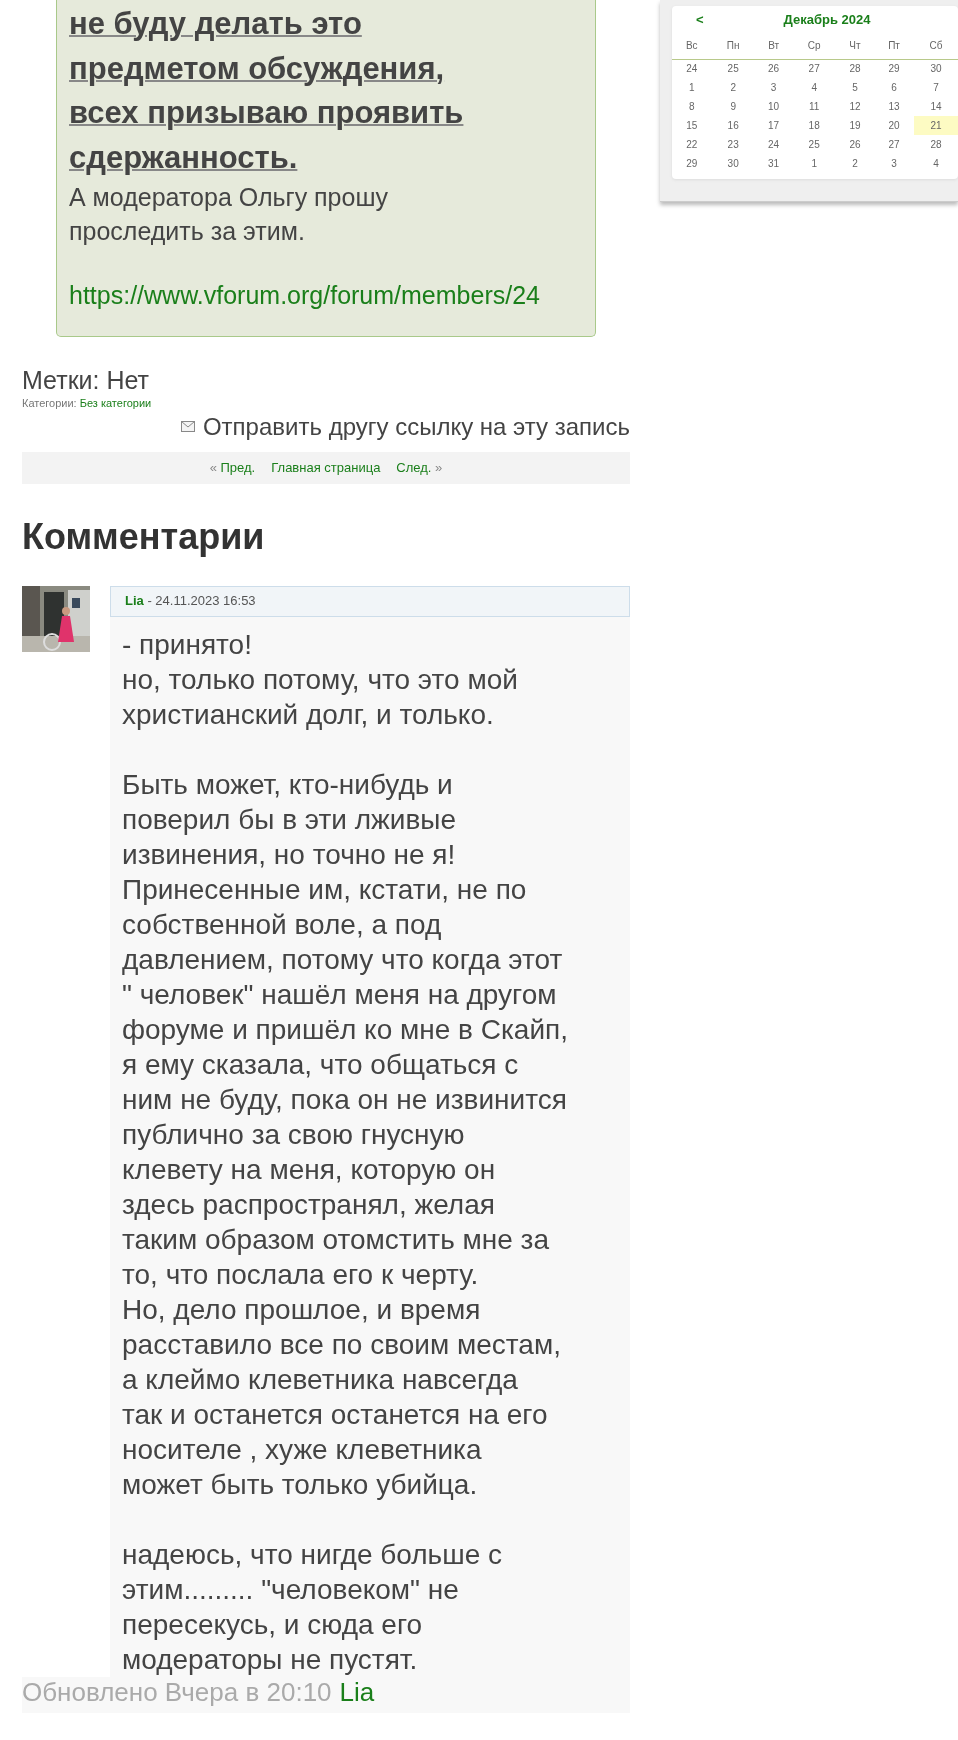  I want to click on quote-text: А модератора Ольгу прошу проследить за этим., so click(229, 214).